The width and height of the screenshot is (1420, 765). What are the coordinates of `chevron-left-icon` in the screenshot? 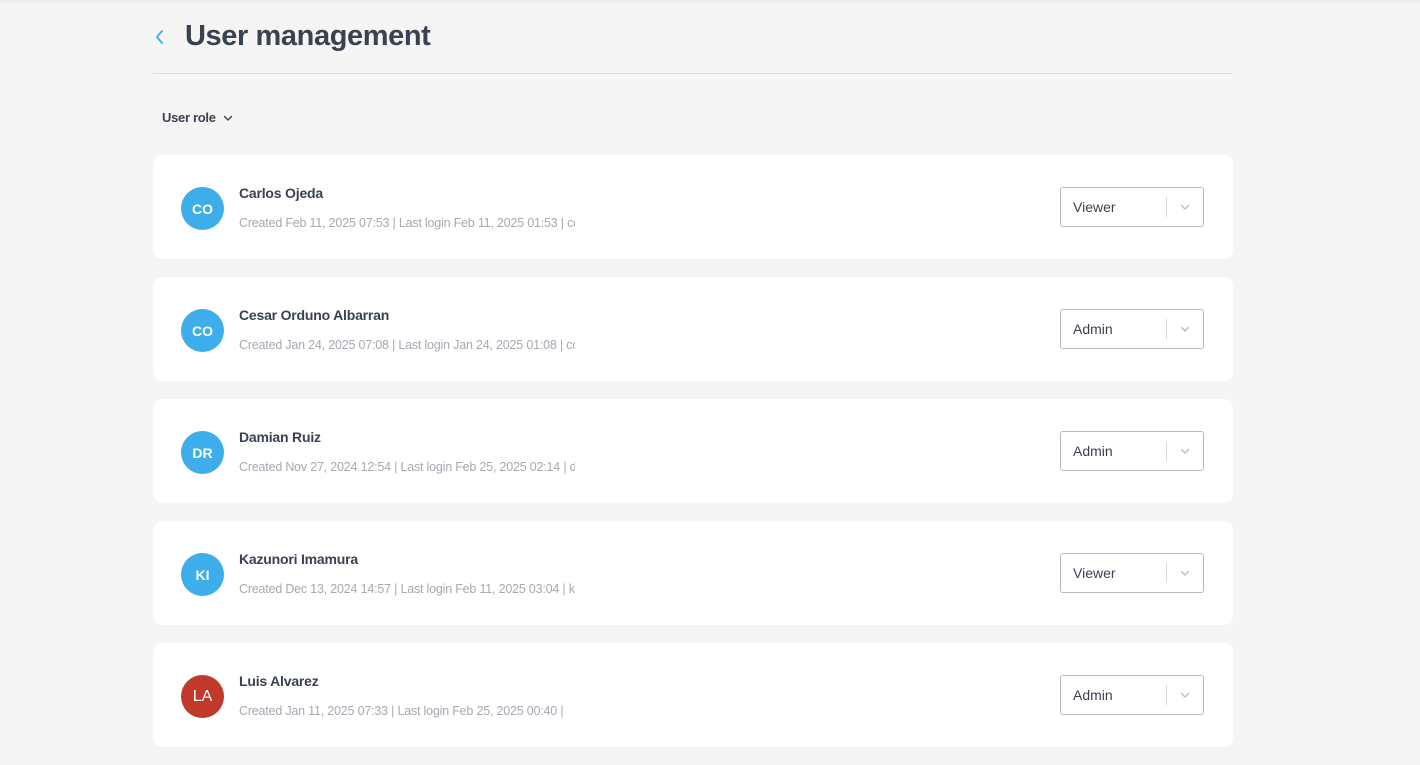 It's located at (159, 36).